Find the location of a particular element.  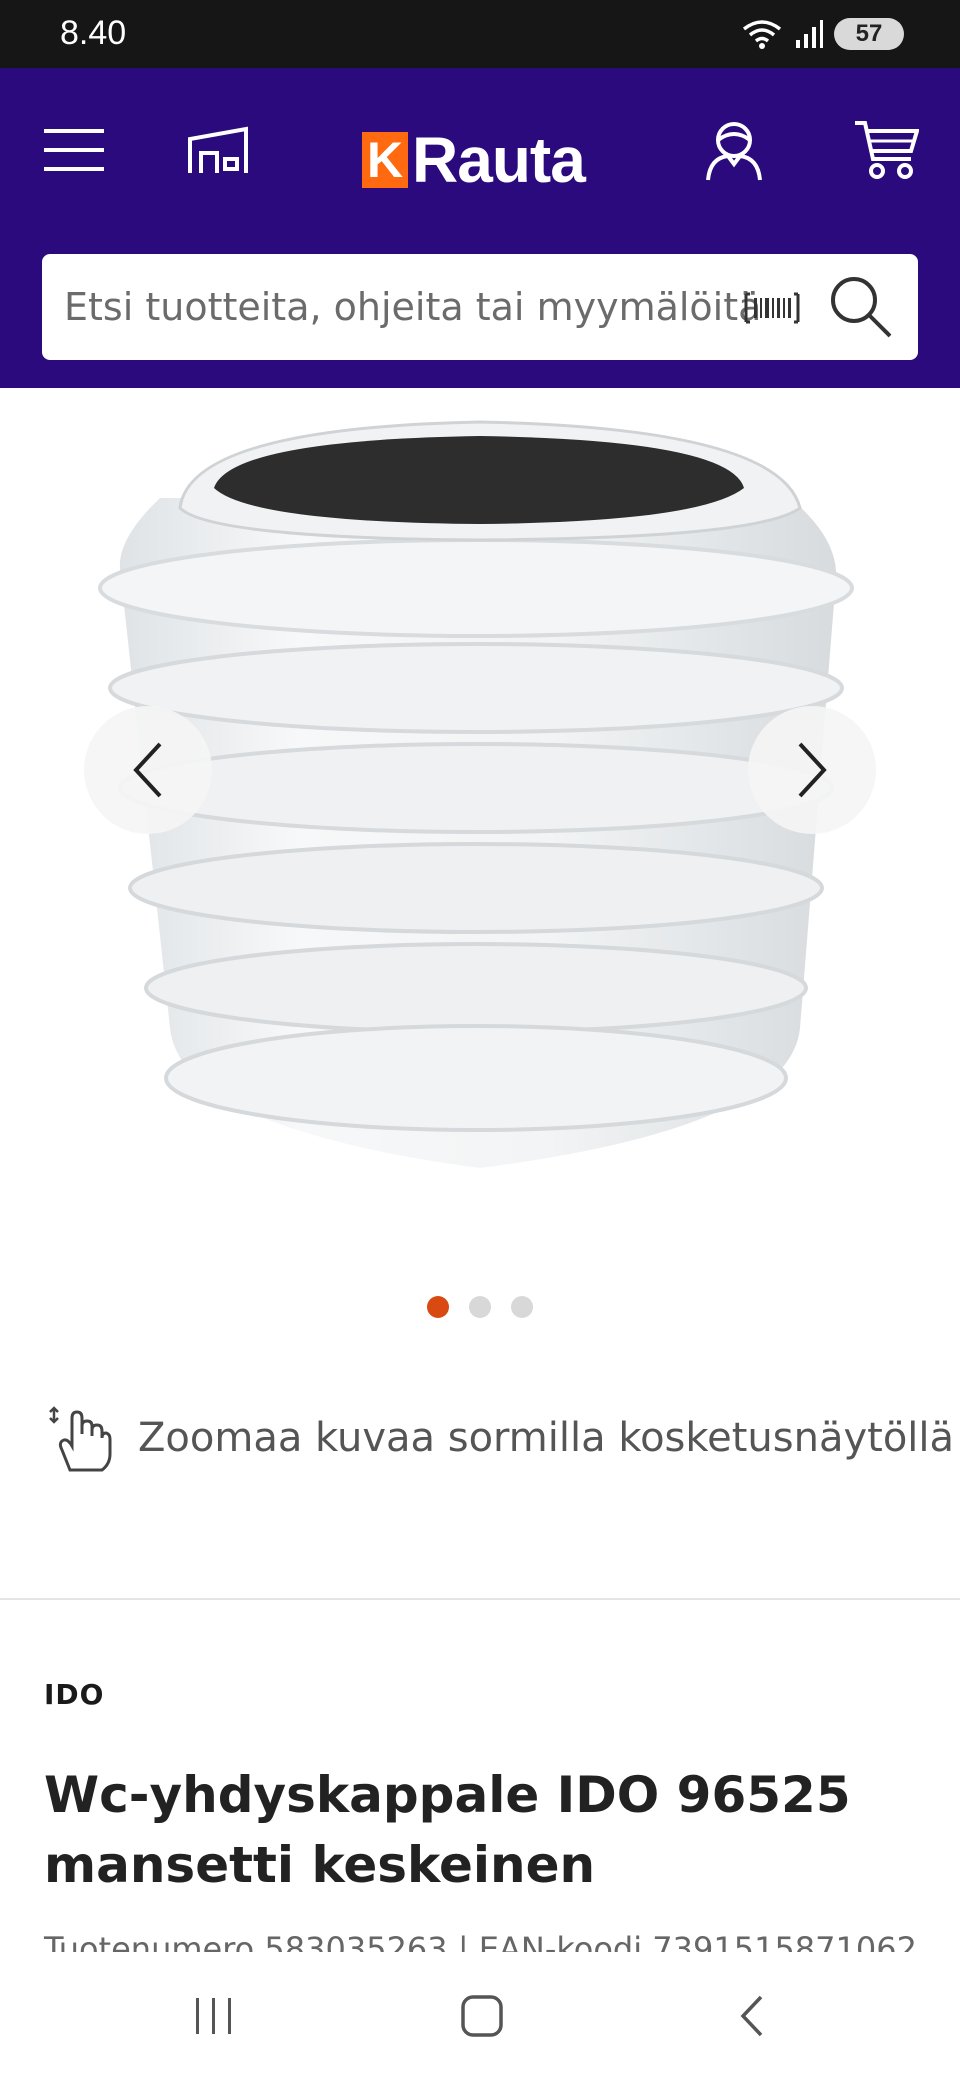

chevron-right-icon is located at coordinates (812, 770).